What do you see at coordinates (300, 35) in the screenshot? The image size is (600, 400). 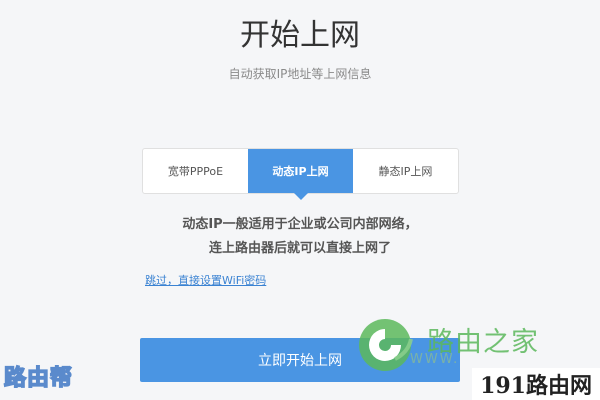 I see `page-title: 开始上网` at bounding box center [300, 35].